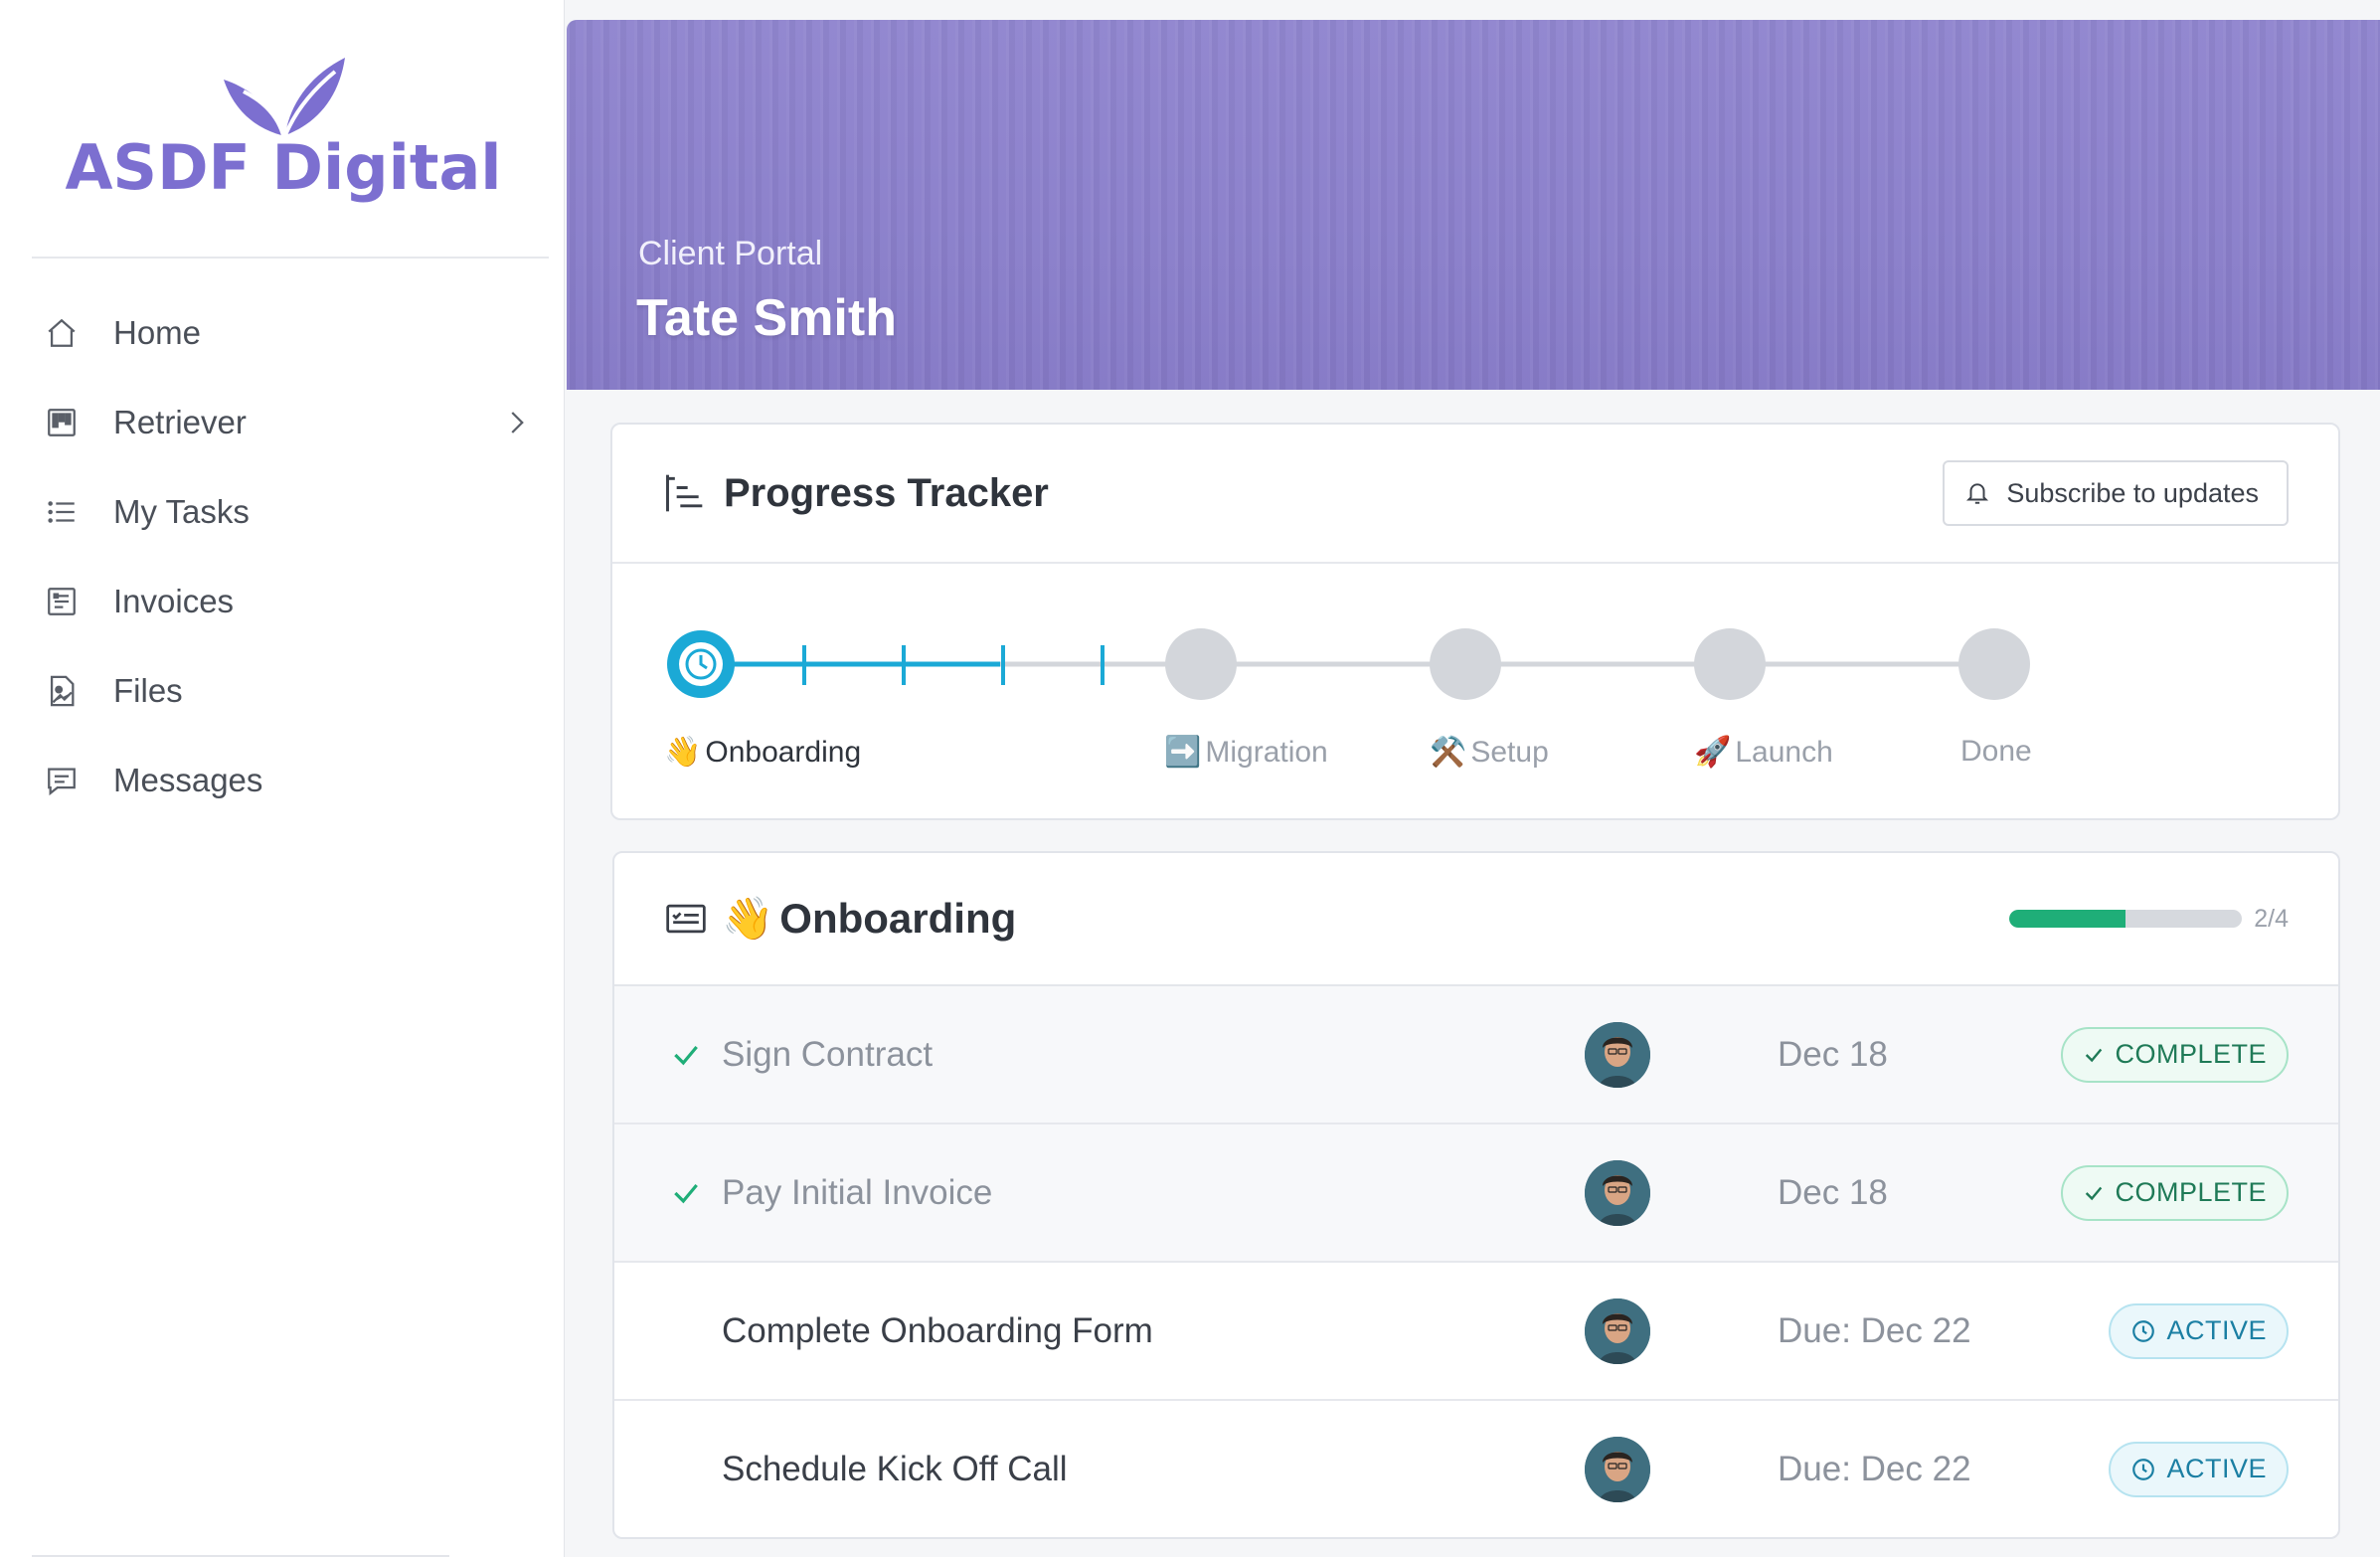 This screenshot has width=2380, height=1557. I want to click on progress-tracker-title: Progress Tracker, so click(886, 492).